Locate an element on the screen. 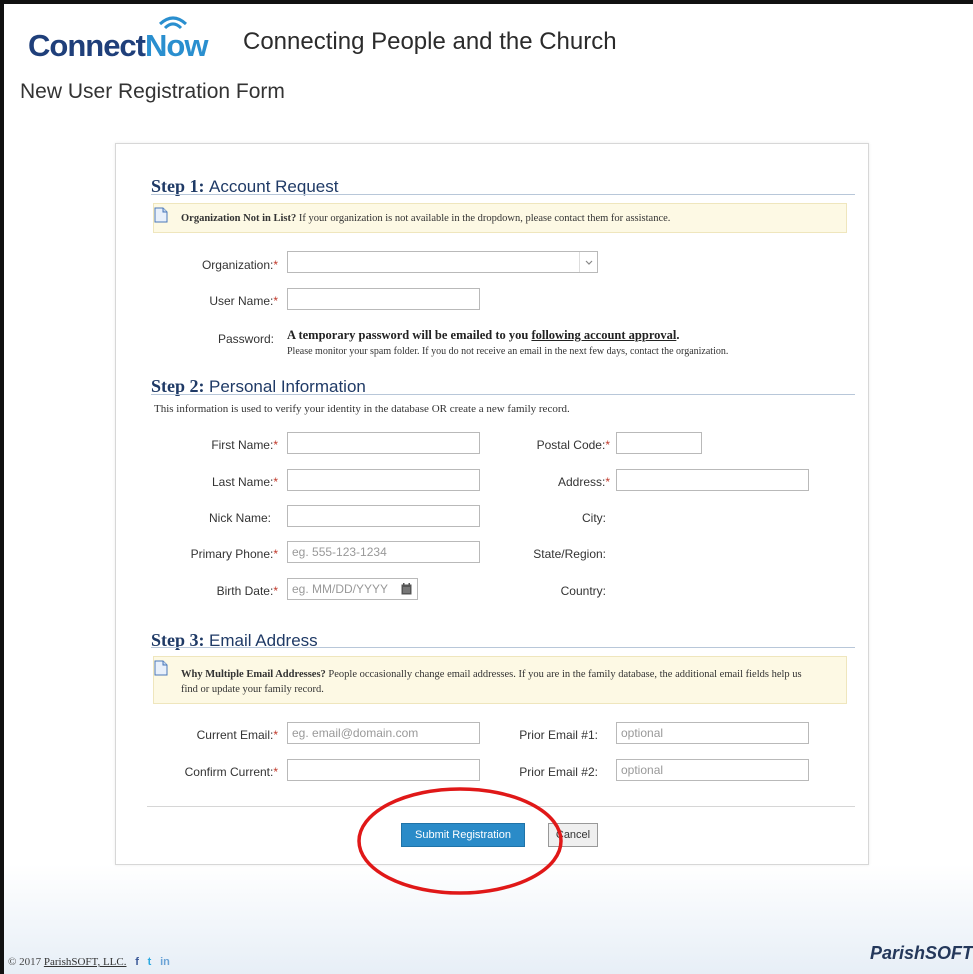  primary-phone-label: Primary Phone:* is located at coordinates (234, 554).